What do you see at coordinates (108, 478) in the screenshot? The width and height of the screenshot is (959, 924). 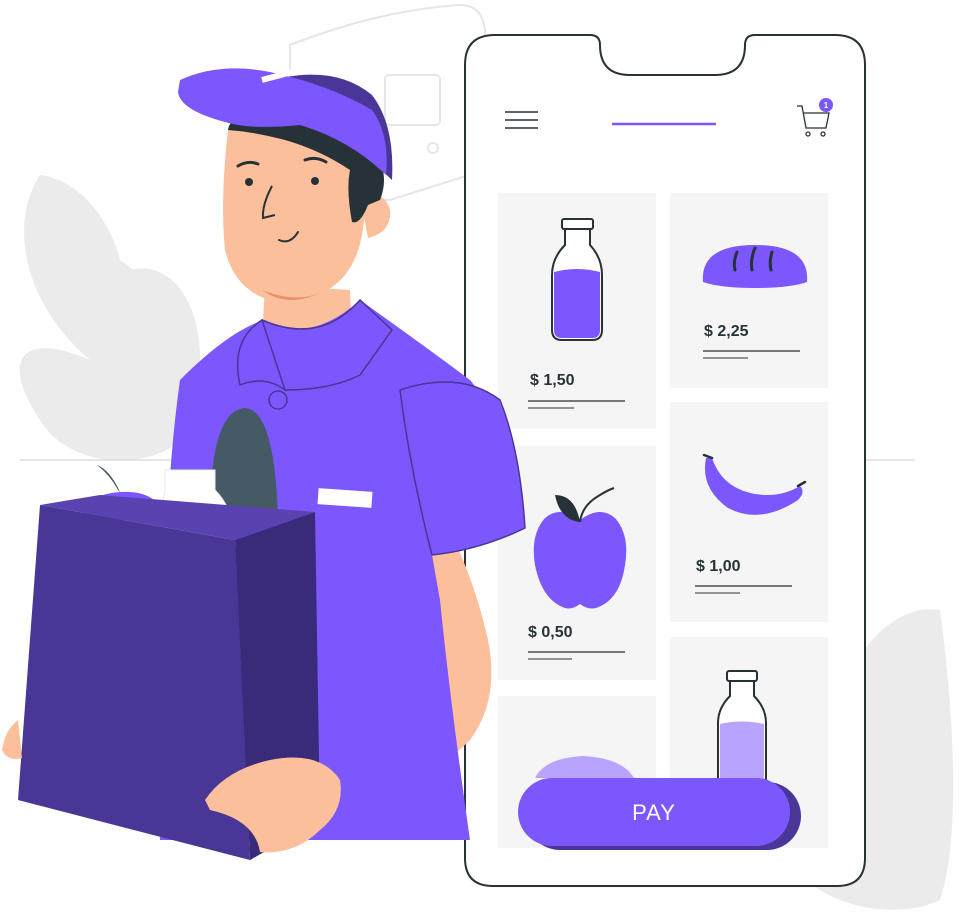 I see `apple-leaf` at bounding box center [108, 478].